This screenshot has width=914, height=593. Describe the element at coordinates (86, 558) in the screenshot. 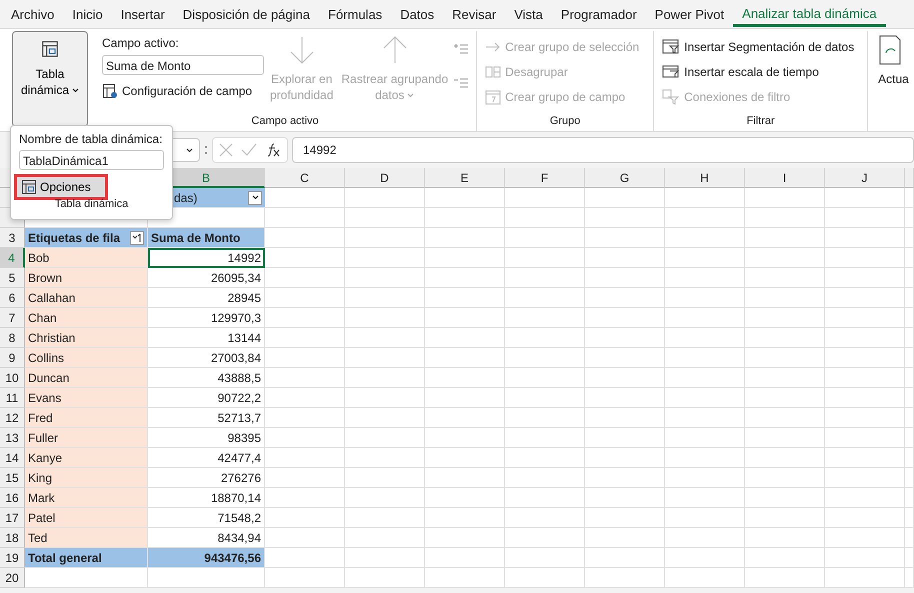

I see `table-cell: Total general` at that location.